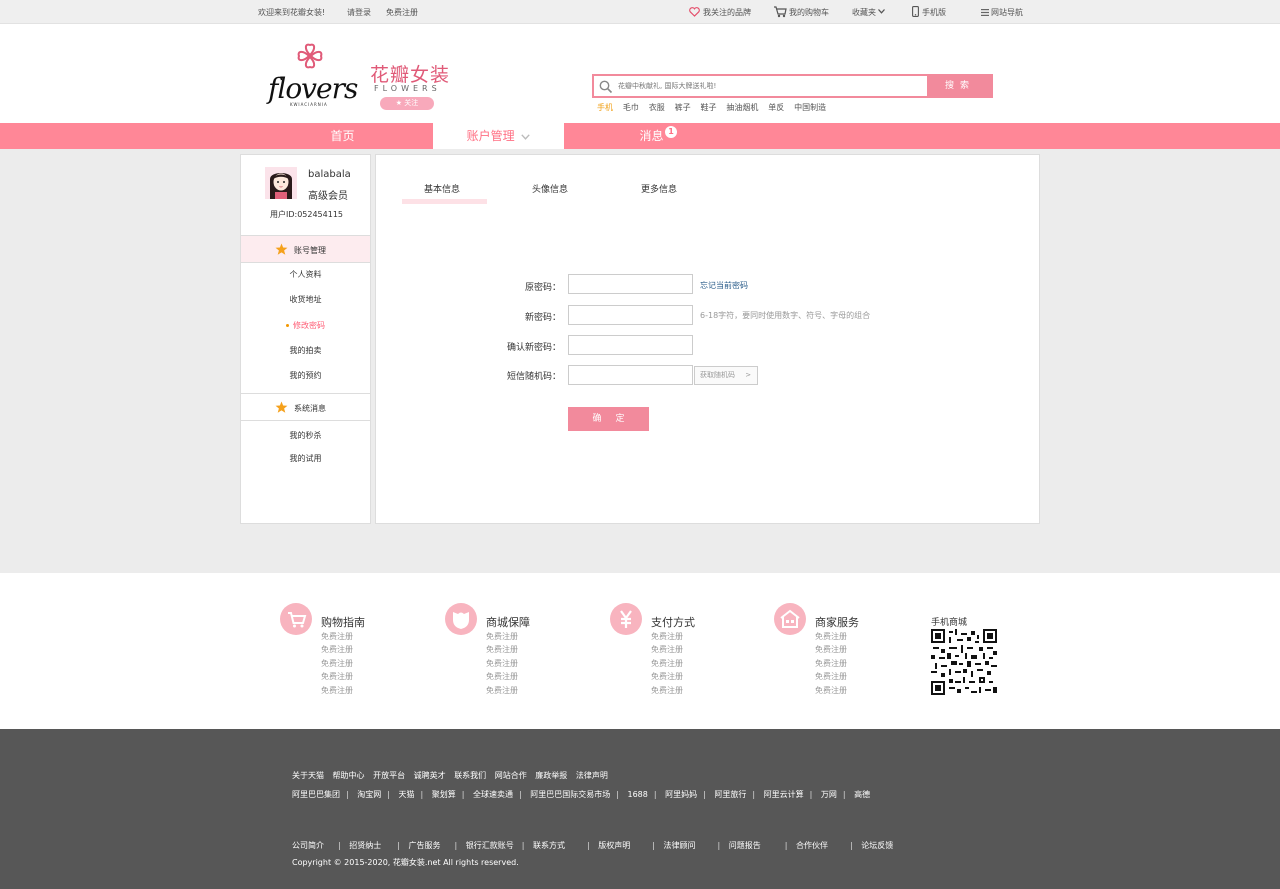  Describe the element at coordinates (305, 274) in the screenshot. I see `sidebar-item-profile: 个人资料` at that location.